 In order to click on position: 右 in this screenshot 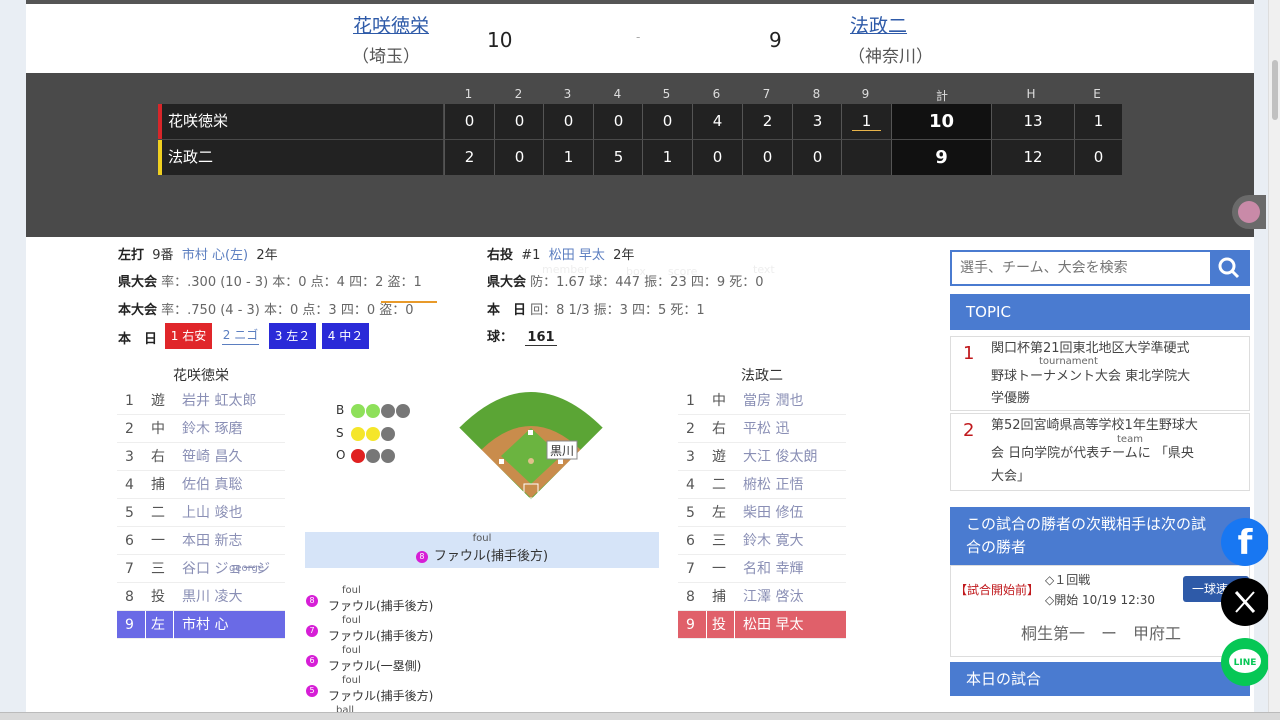, I will do `click(719, 429)`.